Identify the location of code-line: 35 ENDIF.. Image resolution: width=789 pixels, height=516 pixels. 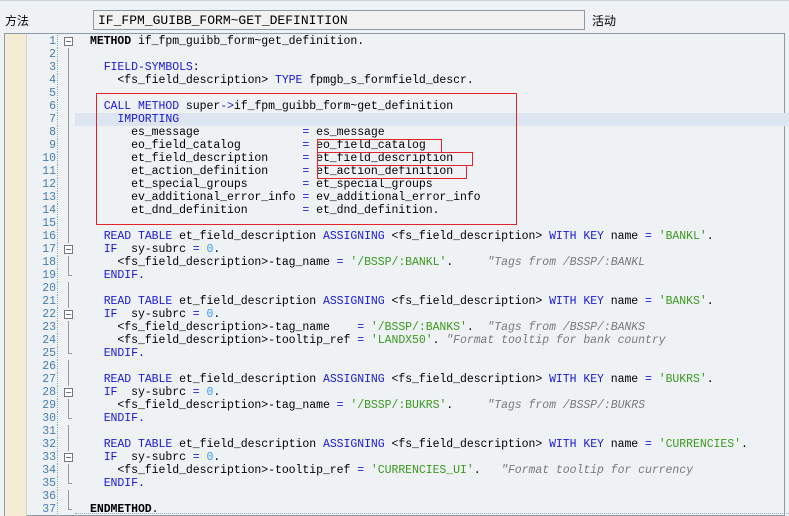
(394, 483).